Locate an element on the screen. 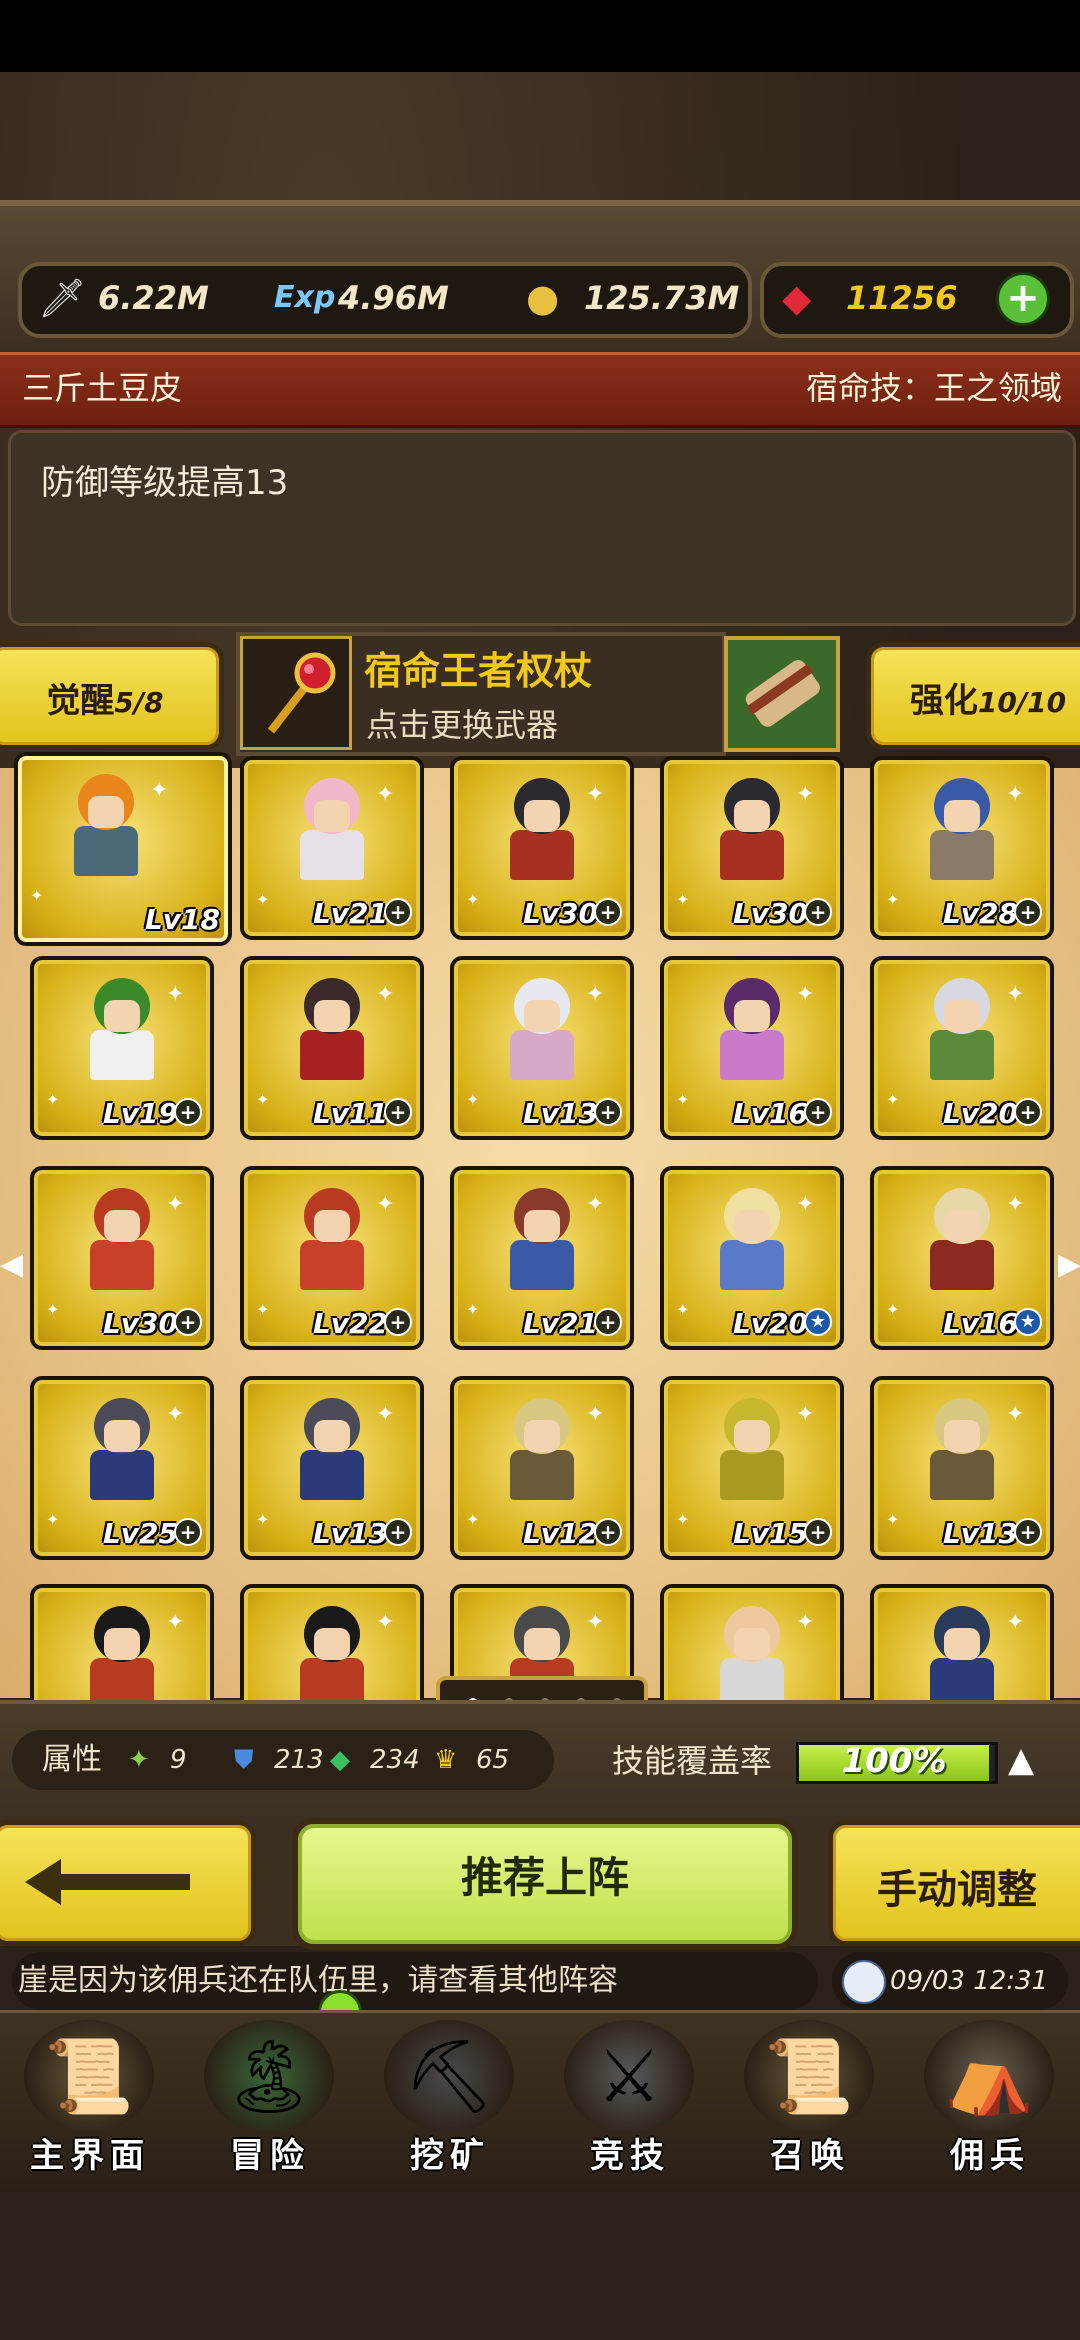  enhance-button: 强化10/10 is located at coordinates (973, 696).